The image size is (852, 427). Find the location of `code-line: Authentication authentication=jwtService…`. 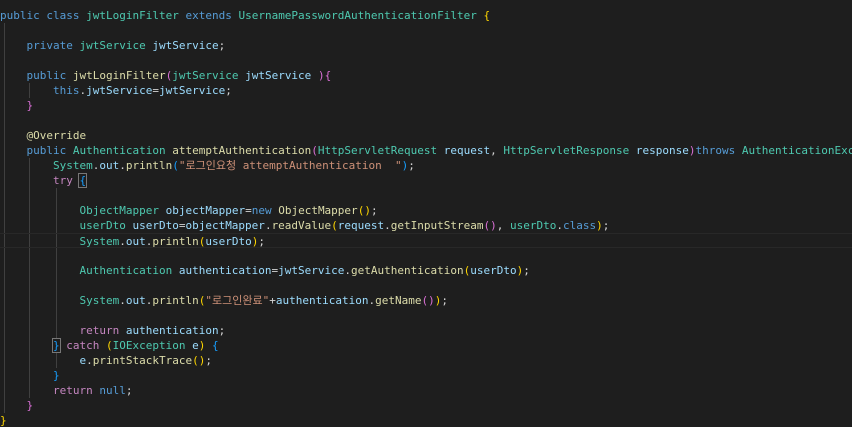

code-line: Authentication authentication=jwtService… is located at coordinates (426, 270).